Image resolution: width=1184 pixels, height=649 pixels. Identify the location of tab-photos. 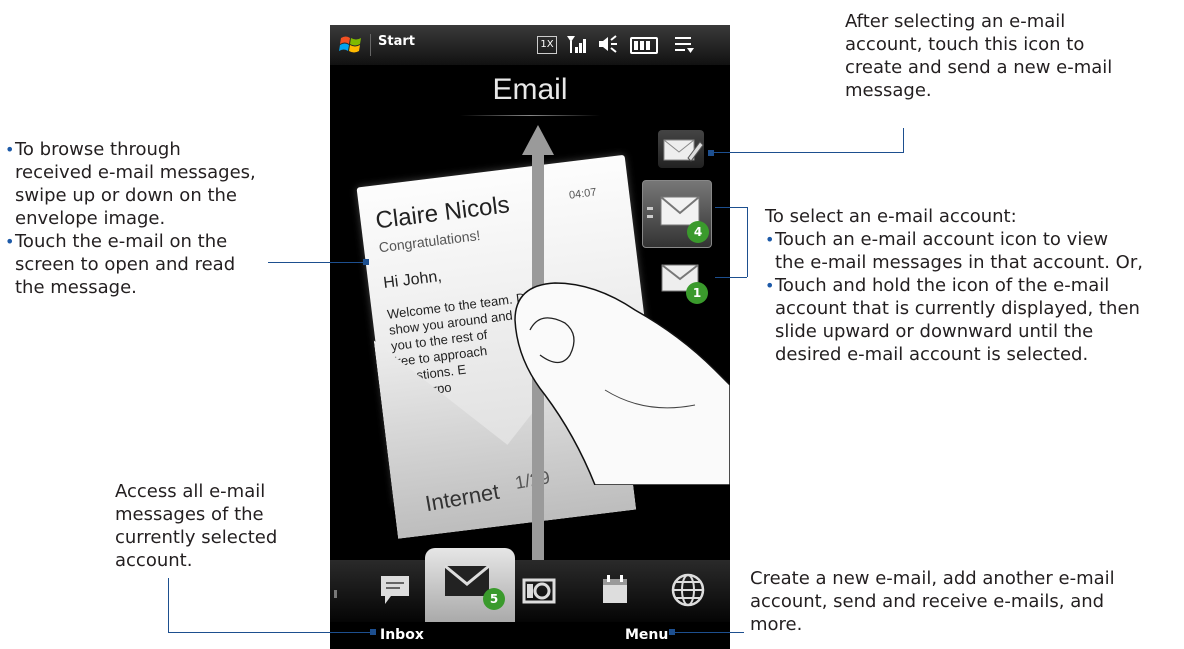
(540, 590).